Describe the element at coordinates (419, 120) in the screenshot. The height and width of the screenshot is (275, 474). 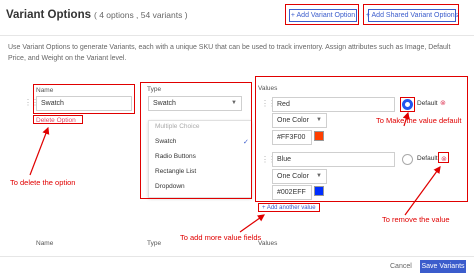
I see `annotation-default-value: To Make the value default` at that location.